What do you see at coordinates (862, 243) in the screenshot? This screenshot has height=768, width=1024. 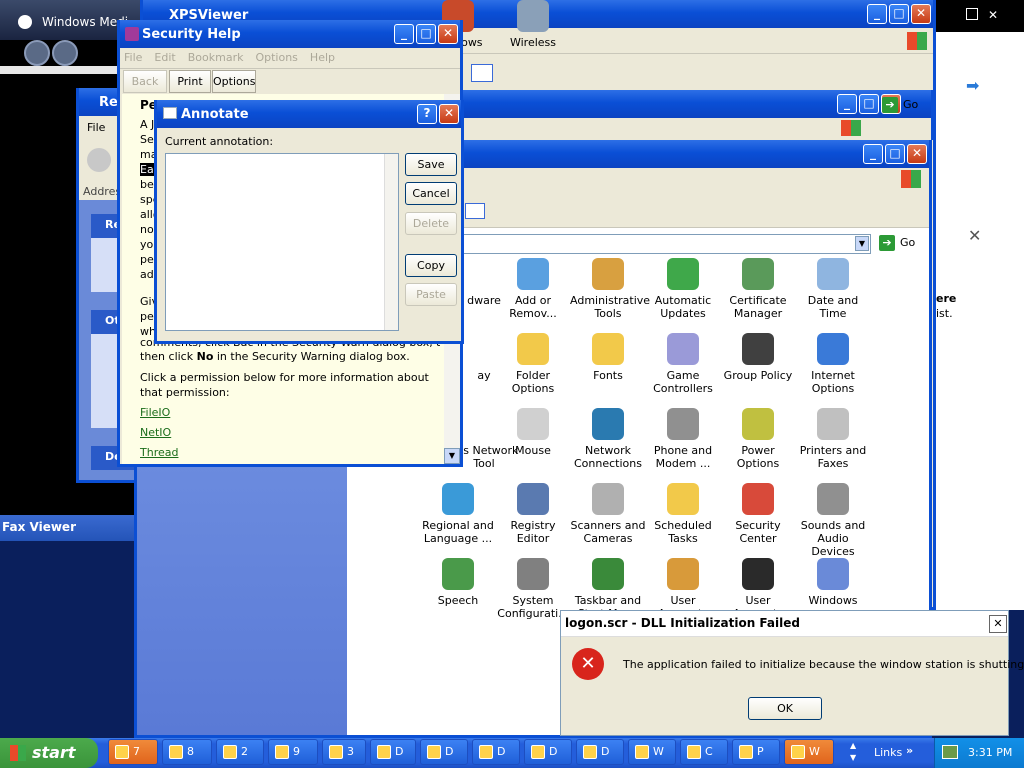 I see `cp-address-dropdown-icon: ▼` at bounding box center [862, 243].